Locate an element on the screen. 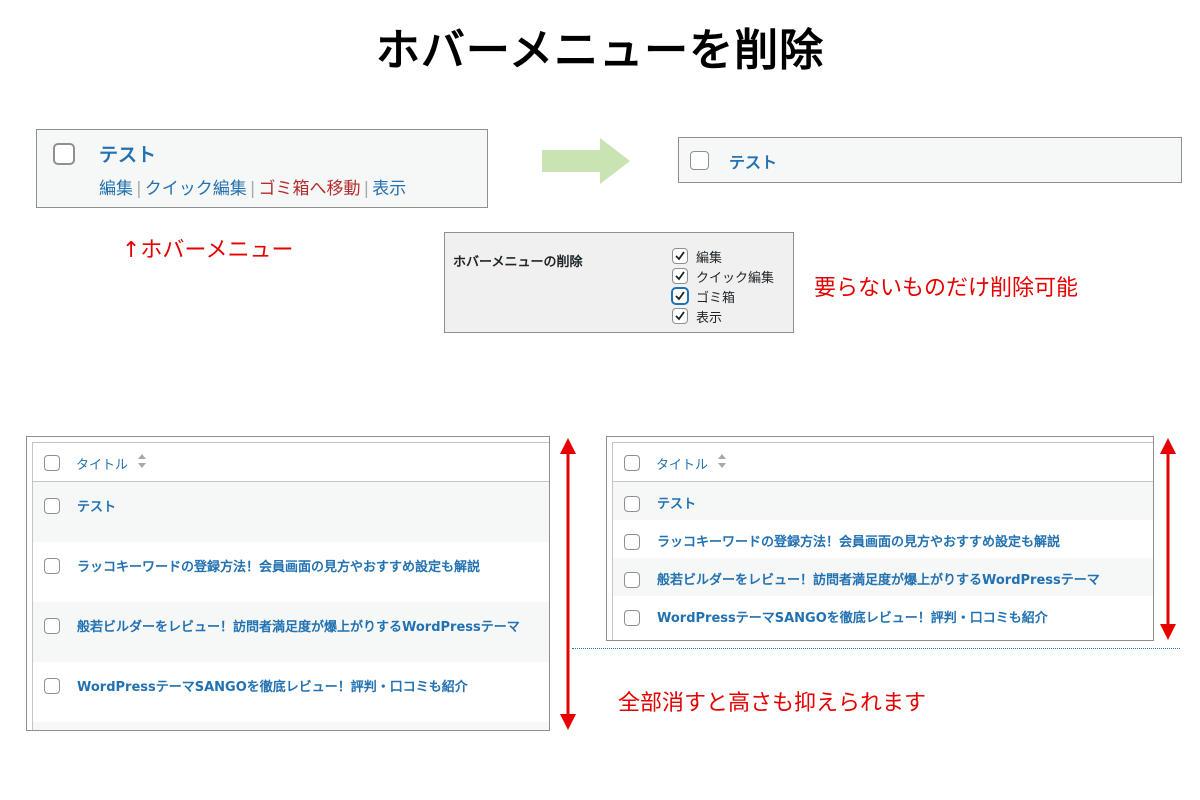  checkbox-quick-edit is located at coordinates (680, 276).